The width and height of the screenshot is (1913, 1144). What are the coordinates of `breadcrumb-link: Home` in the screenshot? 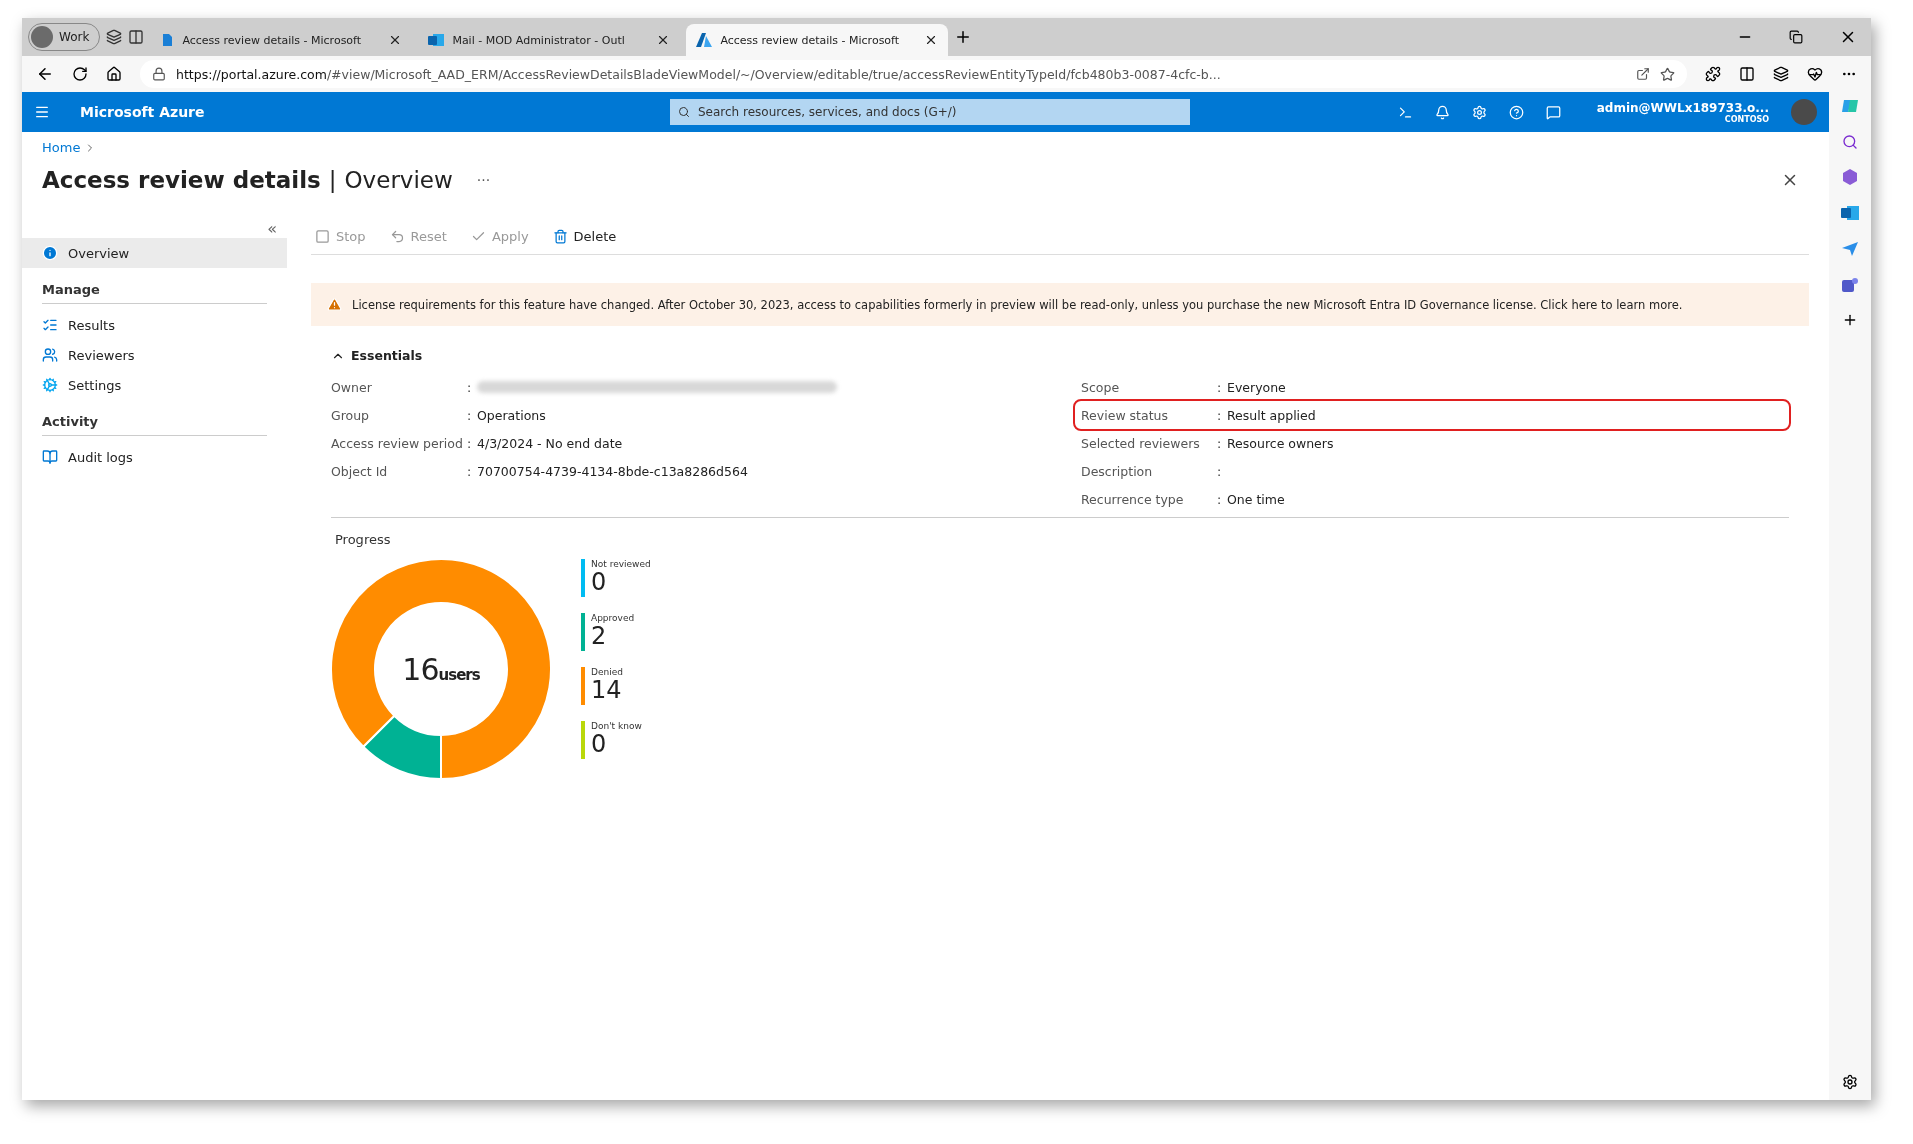 It's located at (61, 147).